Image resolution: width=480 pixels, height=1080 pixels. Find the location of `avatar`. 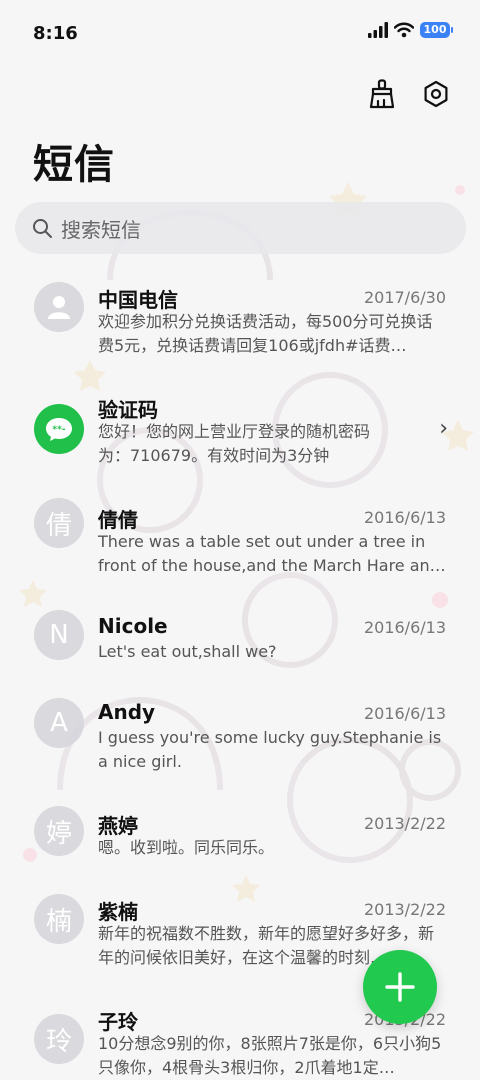

avatar is located at coordinates (59, 307).